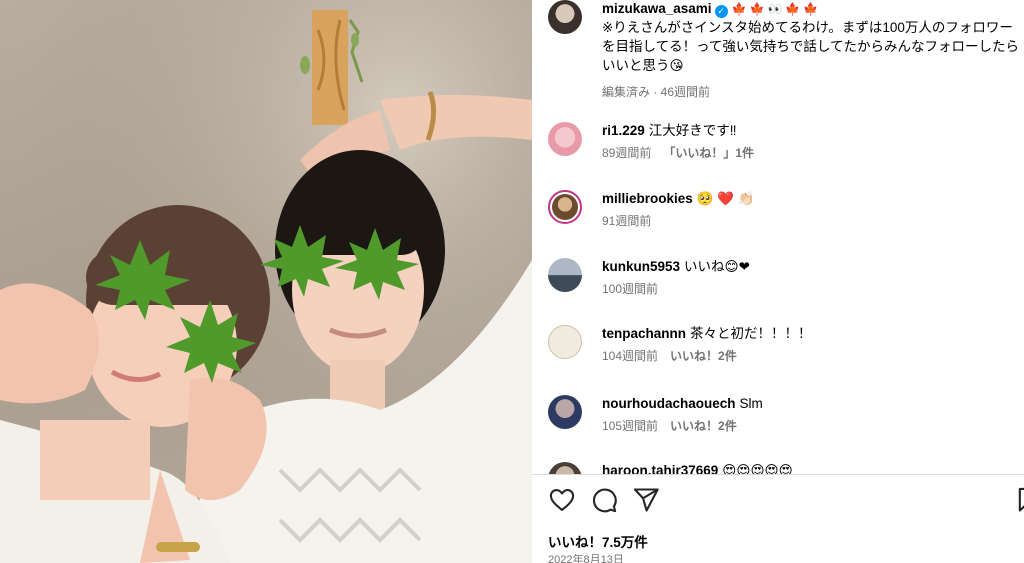 Image resolution: width=1024 pixels, height=563 pixels. What do you see at coordinates (757, 468) in the screenshot?
I see `comment-text: 😍😍😍😍😍` at bounding box center [757, 468].